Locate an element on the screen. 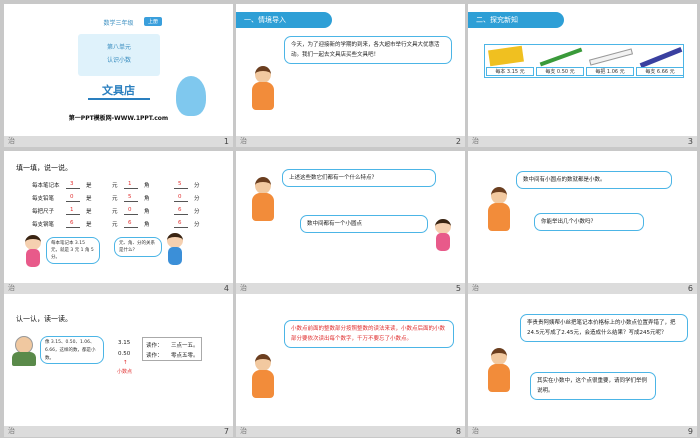  slide-number: 8 is located at coordinates (458, 431).